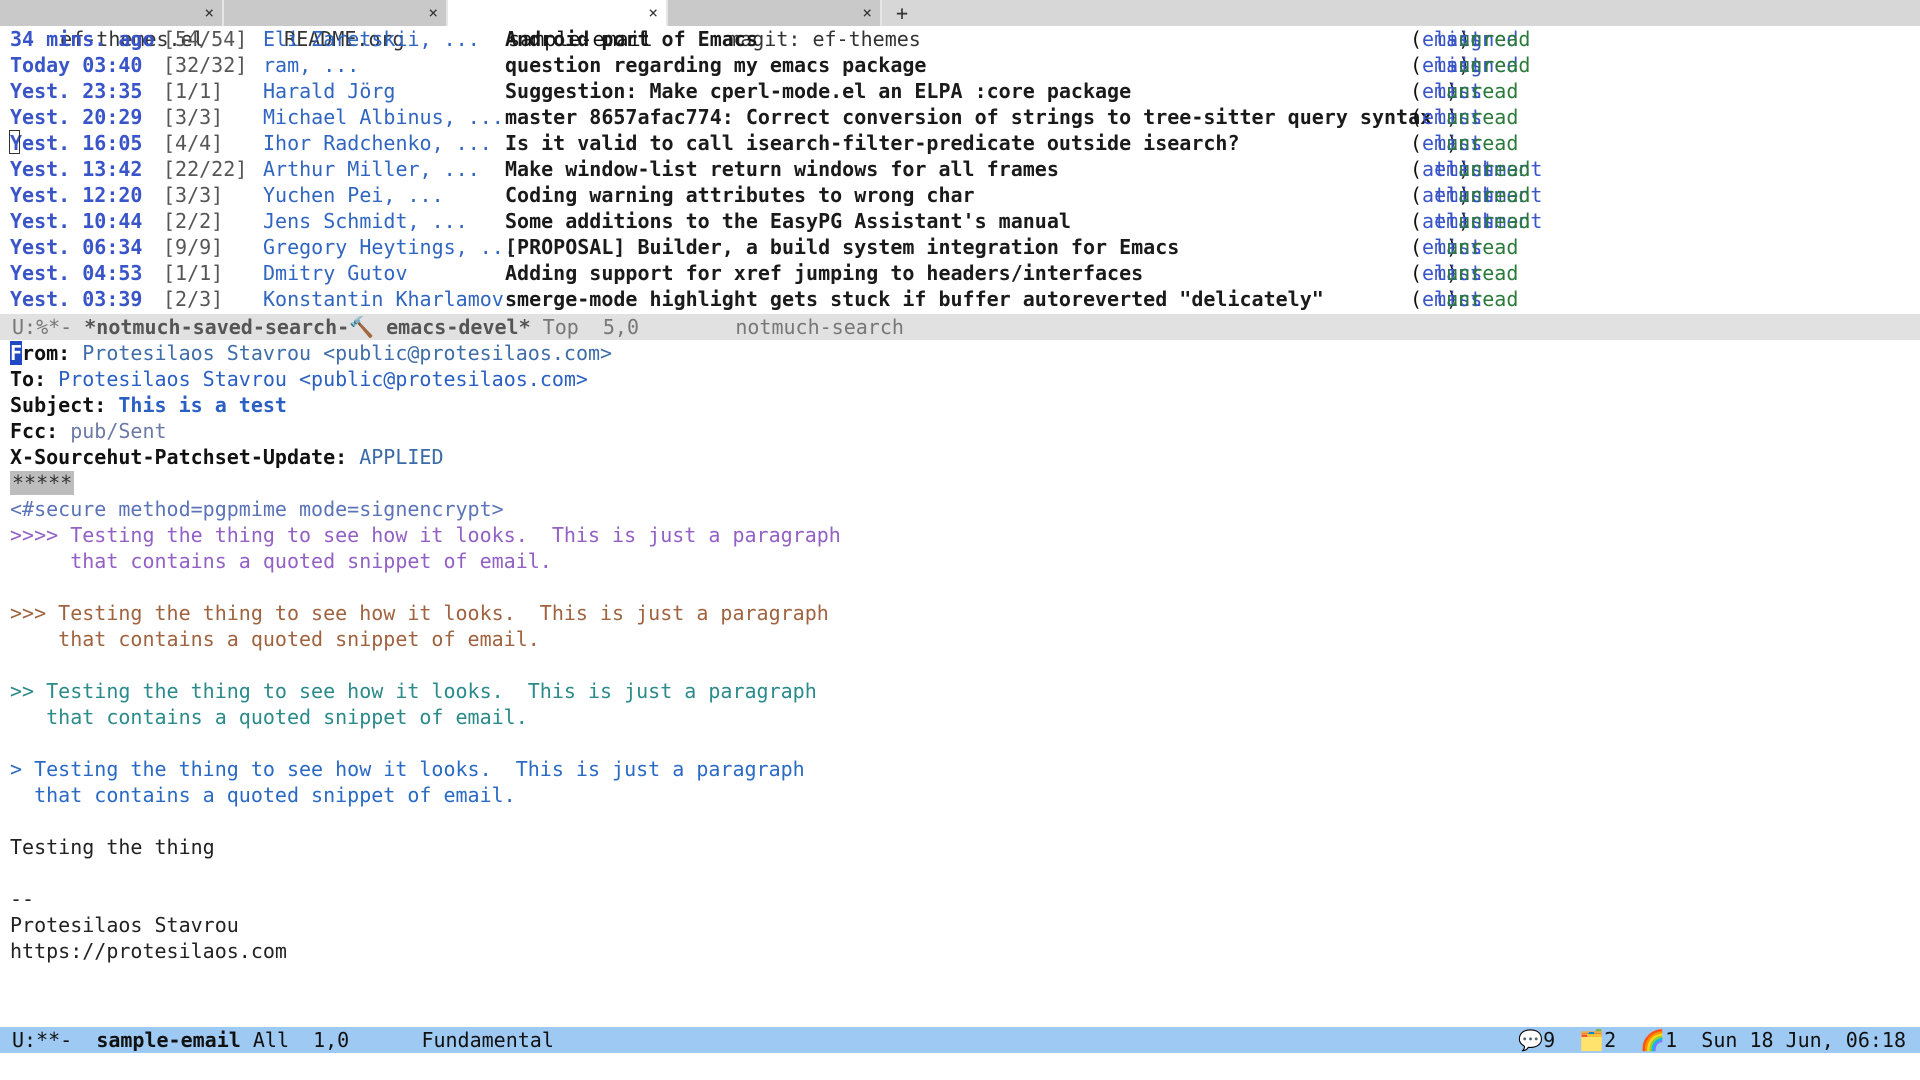 Image resolution: width=1920 pixels, height=1080 pixels. What do you see at coordinates (112, 25) in the screenshot?
I see `tab-ef-themes: ef-themes.el ×` at bounding box center [112, 25].